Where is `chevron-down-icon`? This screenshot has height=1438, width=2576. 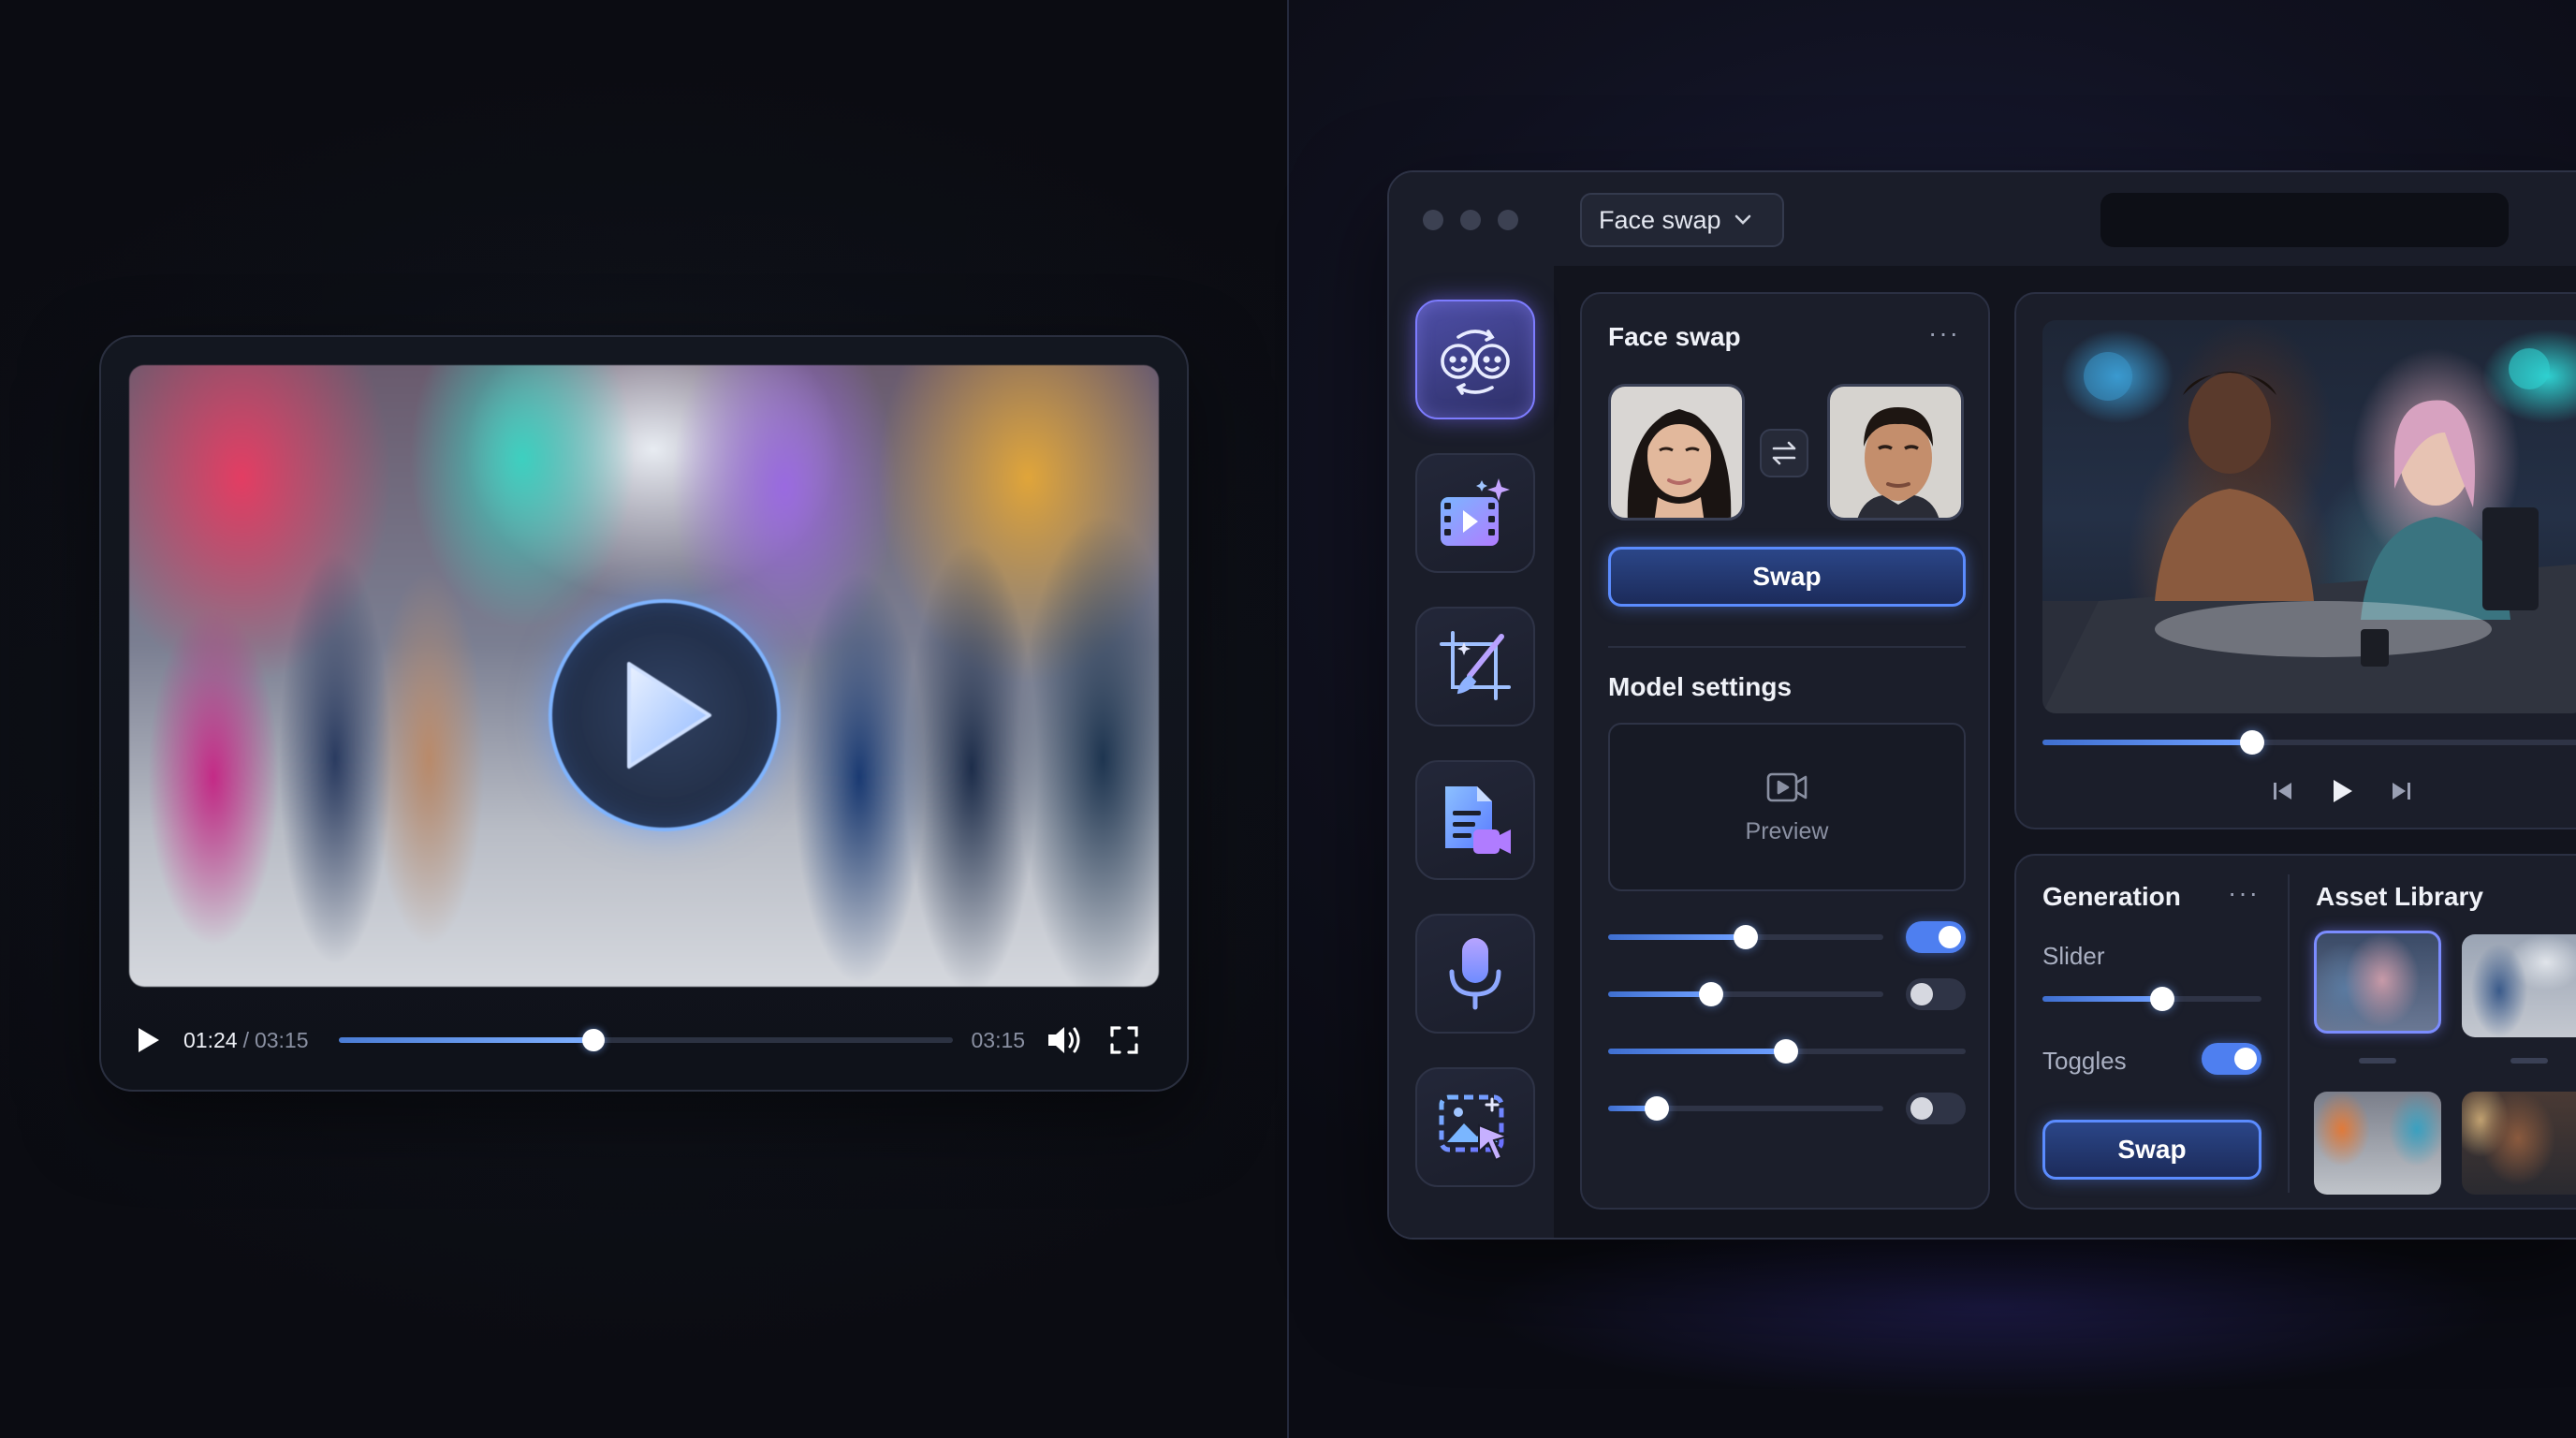 chevron-down-icon is located at coordinates (1742, 219).